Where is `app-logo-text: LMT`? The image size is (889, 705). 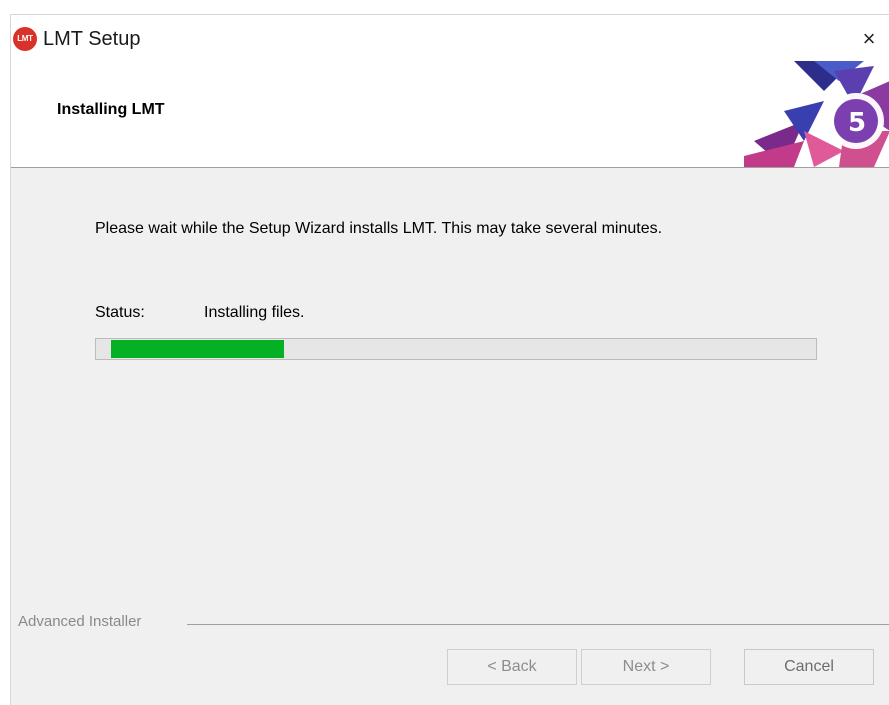
app-logo-text: LMT is located at coordinates (25, 38).